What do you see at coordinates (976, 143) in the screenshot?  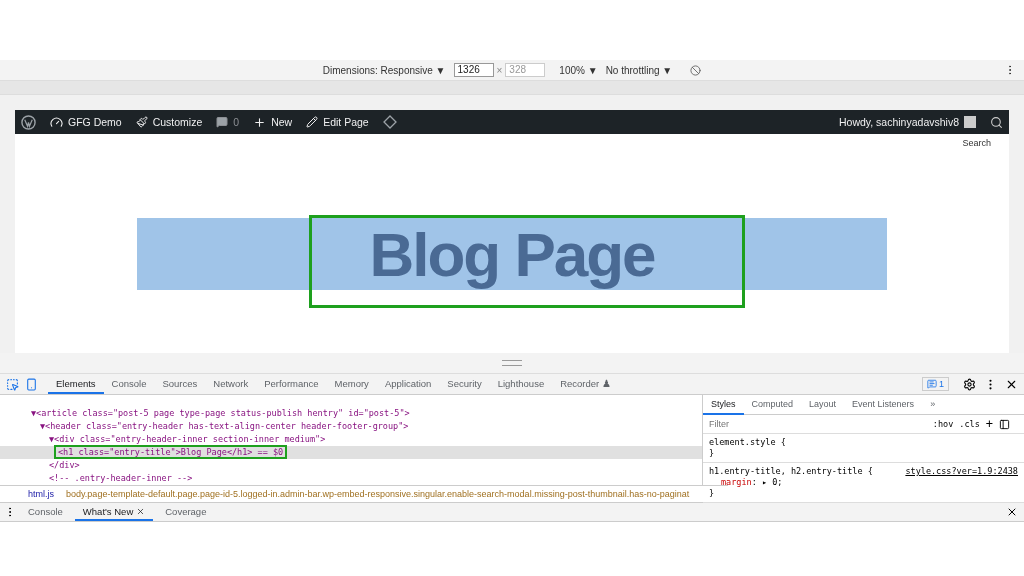 I see `search-label: Search` at bounding box center [976, 143].